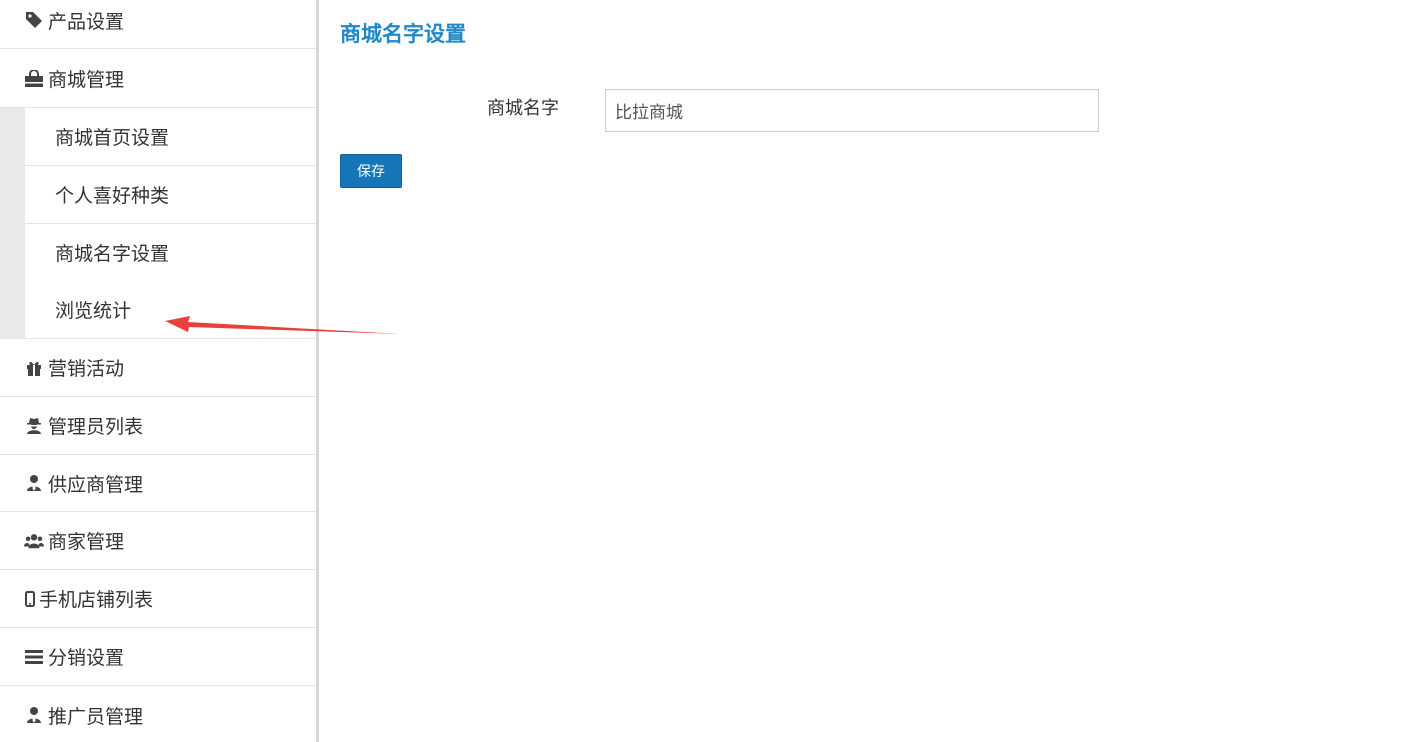  Describe the element at coordinates (158, 483) in the screenshot. I see `sidebar-item-supplier-management: 供应商管理` at that location.